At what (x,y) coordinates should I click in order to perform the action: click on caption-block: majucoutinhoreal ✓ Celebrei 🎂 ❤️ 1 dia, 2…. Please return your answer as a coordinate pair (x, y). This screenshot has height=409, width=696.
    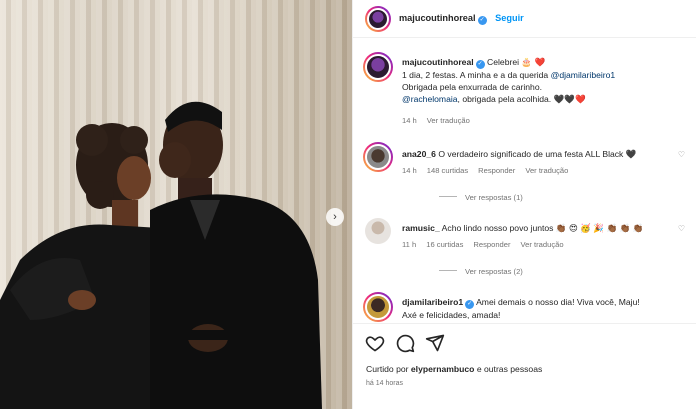
    Looking at the image, I should click on (524, 90).